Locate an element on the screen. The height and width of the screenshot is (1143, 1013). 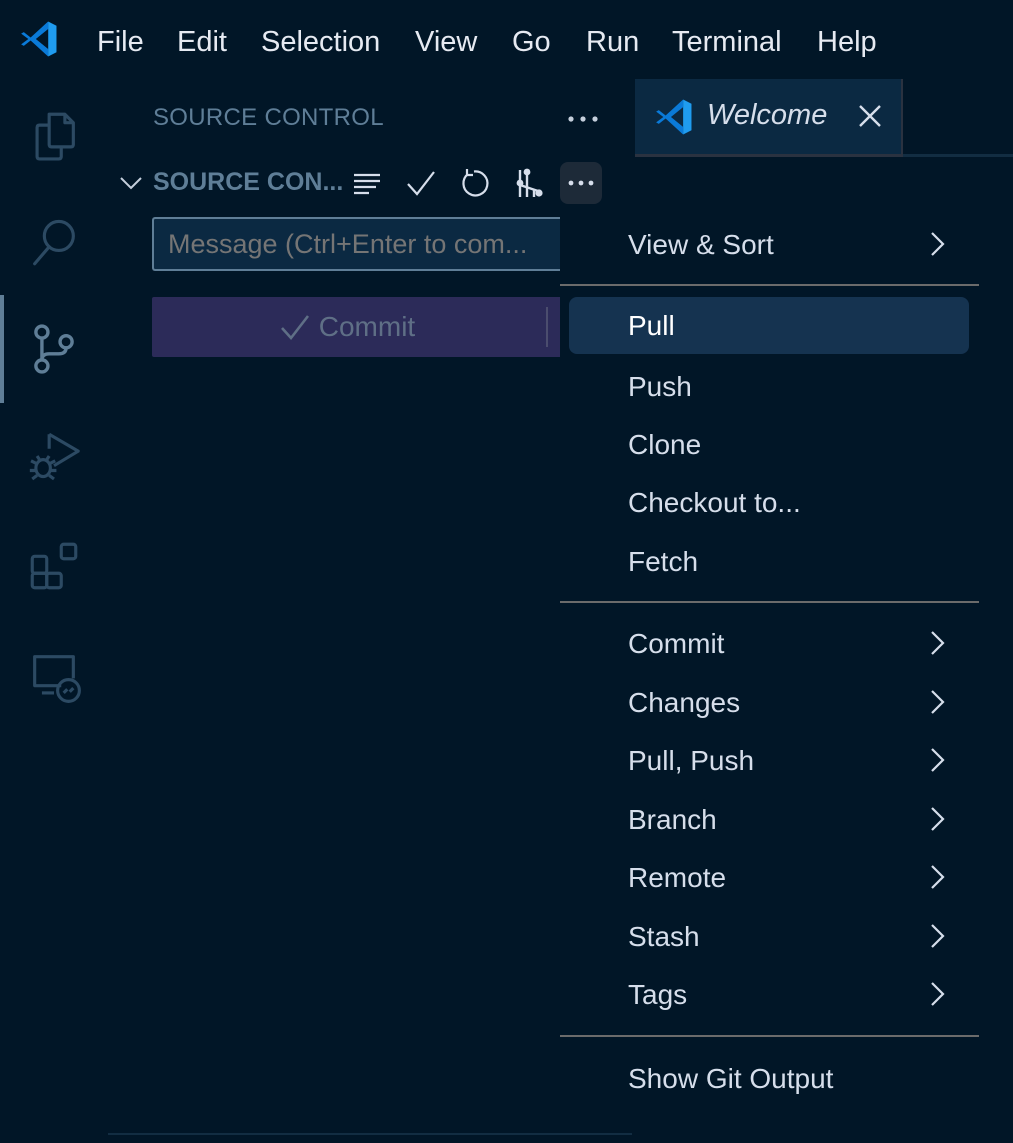
menu-item-pull-push: Pull, Push is located at coordinates (769, 760).